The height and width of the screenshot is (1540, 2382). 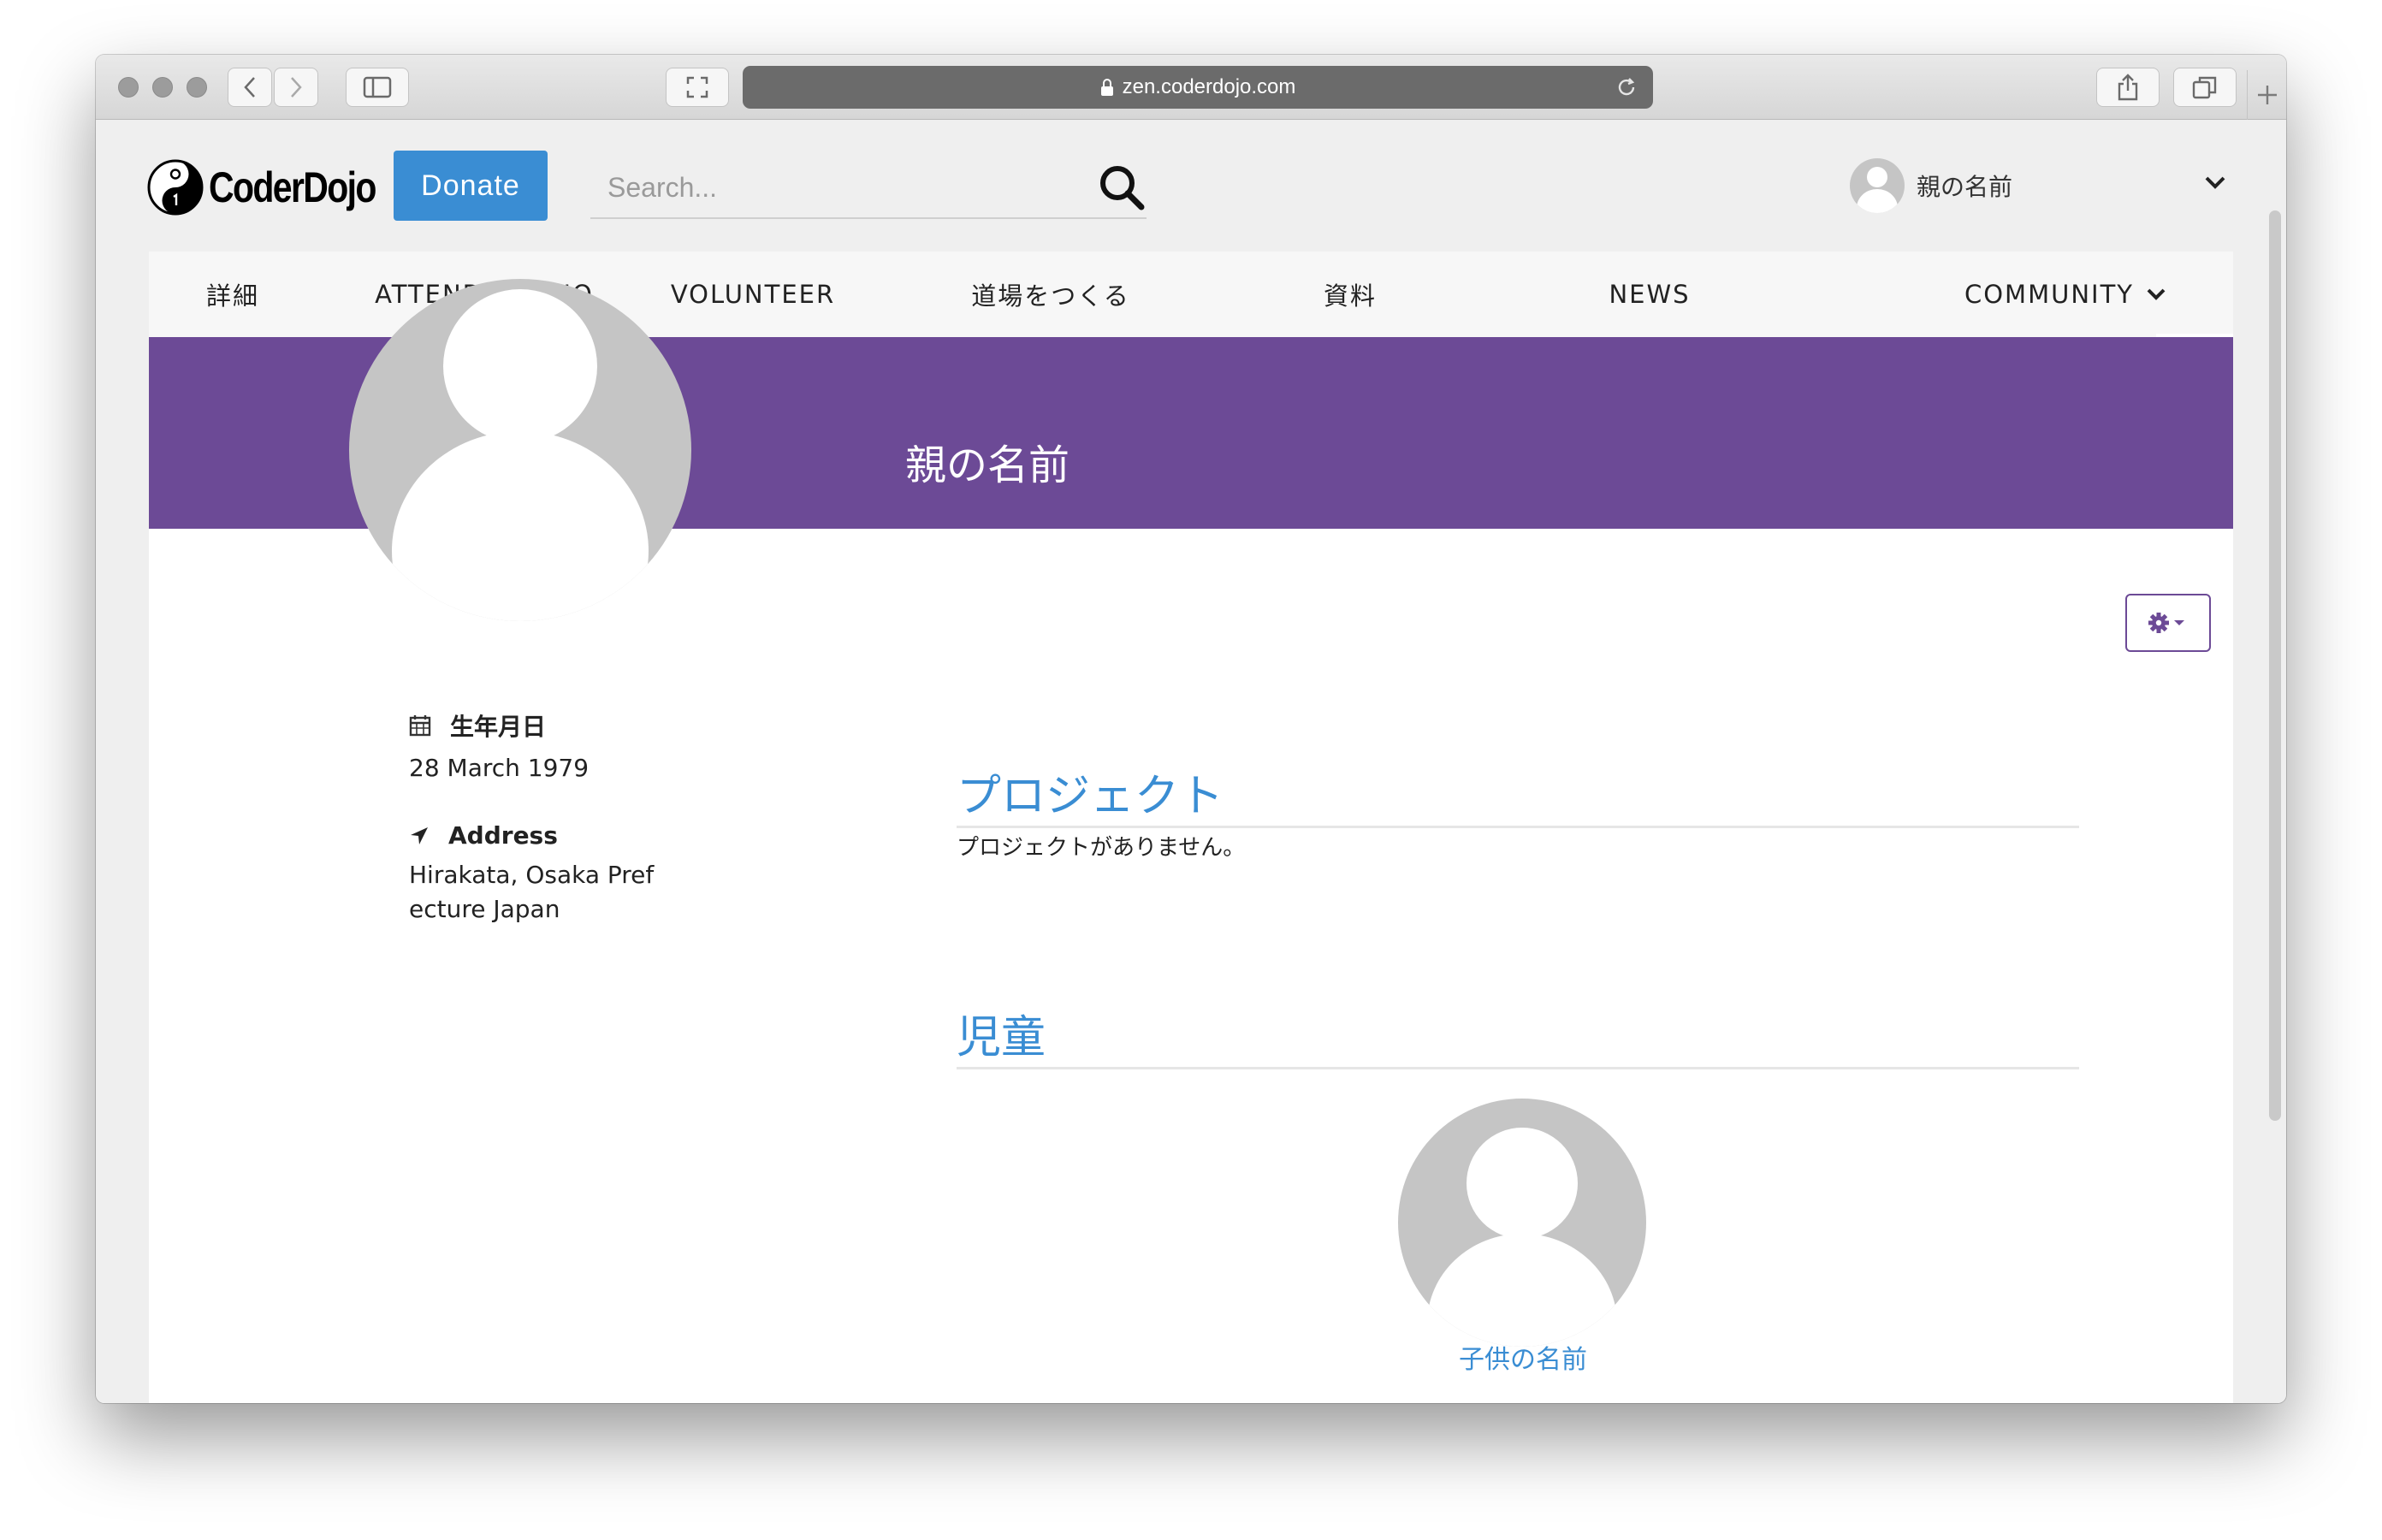 What do you see at coordinates (498, 727) in the screenshot?
I see `birthdate-label: 生年月日` at bounding box center [498, 727].